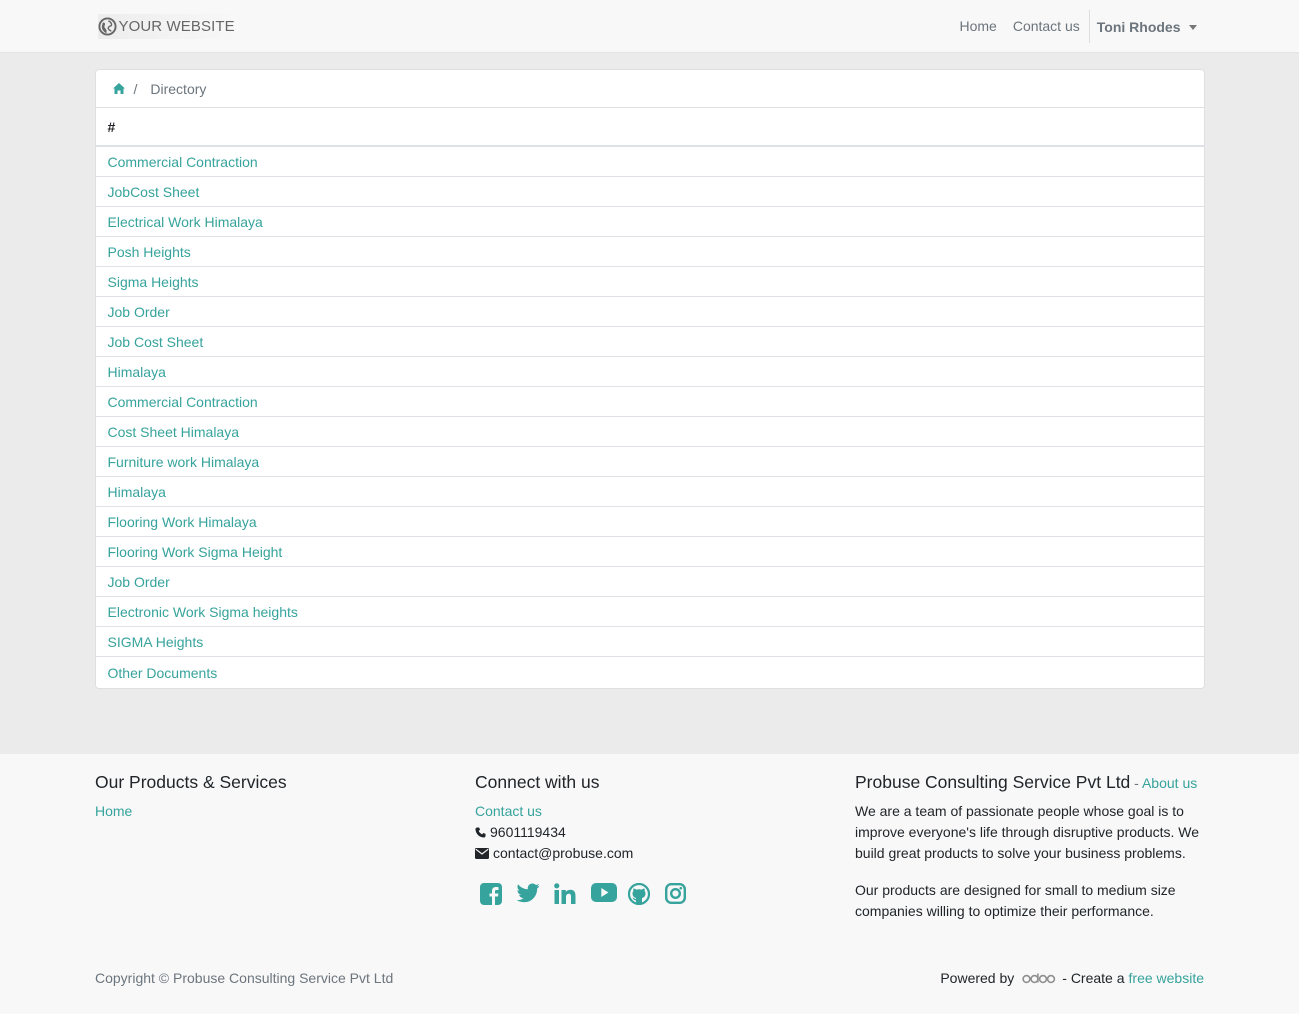  What do you see at coordinates (649, 89) in the screenshot?
I see `breadcrumb: / Directory` at bounding box center [649, 89].